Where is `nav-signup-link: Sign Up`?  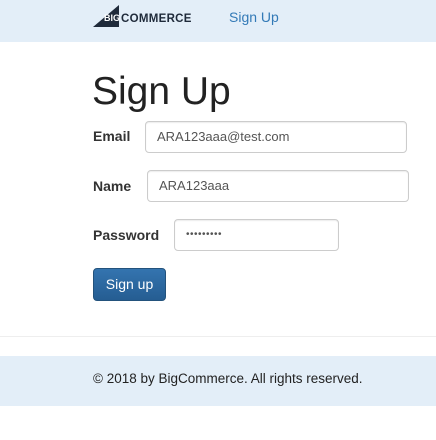 nav-signup-link: Sign Up is located at coordinates (254, 17).